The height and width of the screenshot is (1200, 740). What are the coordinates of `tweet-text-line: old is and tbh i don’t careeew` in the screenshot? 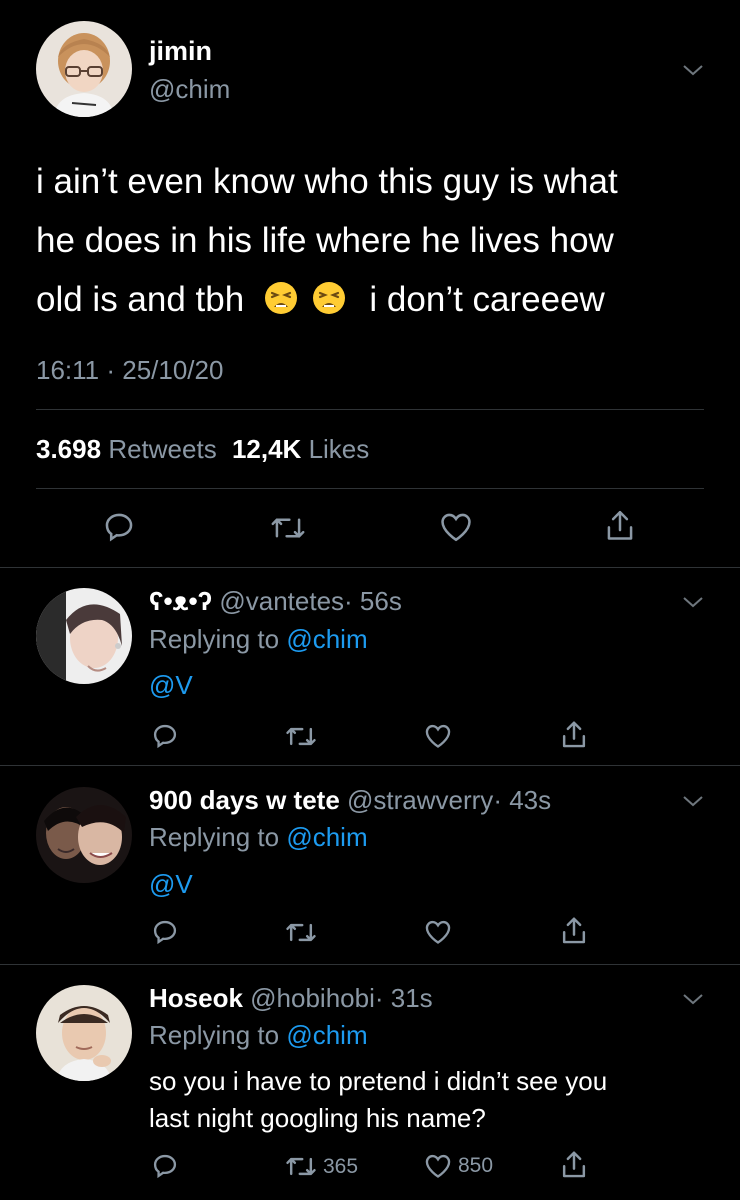 It's located at (376, 301).